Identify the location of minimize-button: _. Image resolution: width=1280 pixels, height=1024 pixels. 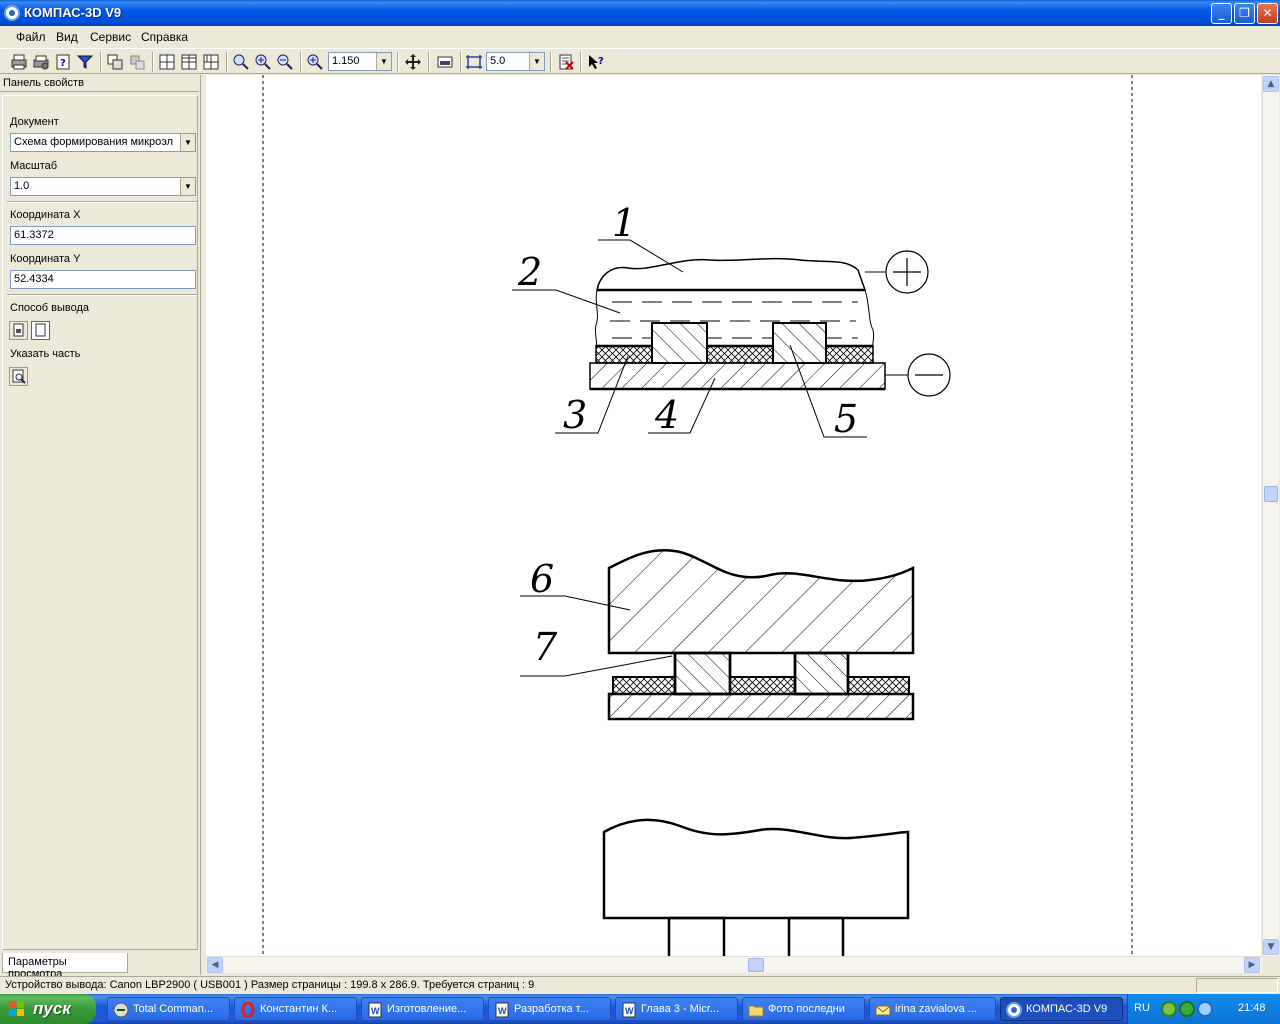
(1221, 13).